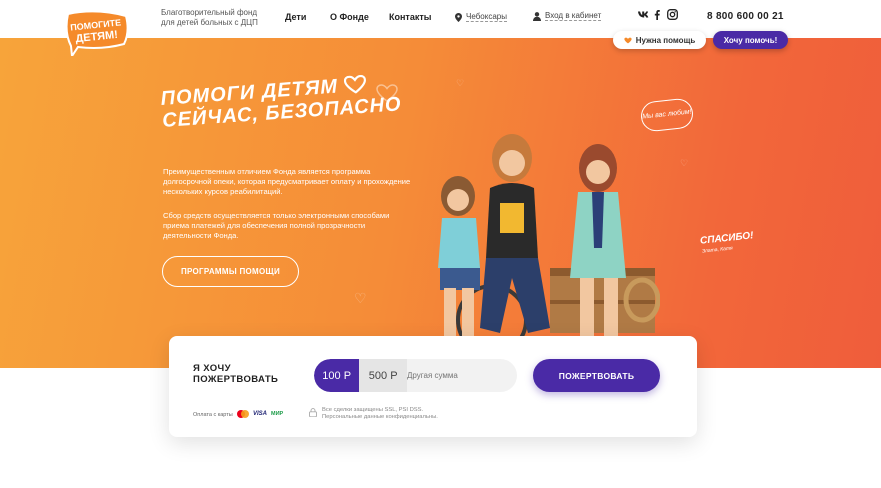 The width and height of the screenshot is (881, 488). Describe the element at coordinates (596, 375) in the screenshot. I see `donate-button: ПОЖЕРТВОВАТЬ` at that location.